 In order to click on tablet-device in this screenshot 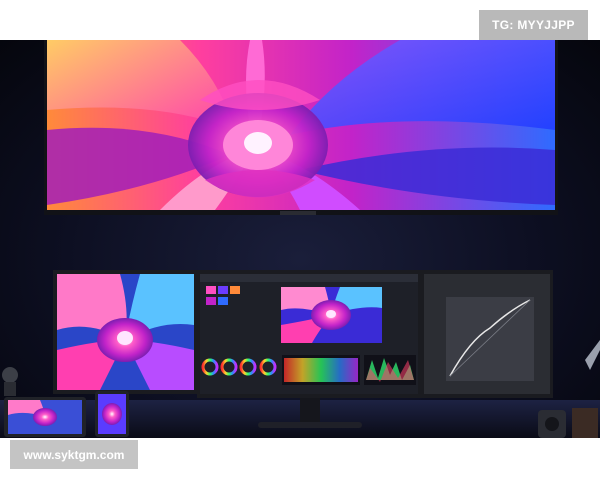, I will do `click(45, 417)`.